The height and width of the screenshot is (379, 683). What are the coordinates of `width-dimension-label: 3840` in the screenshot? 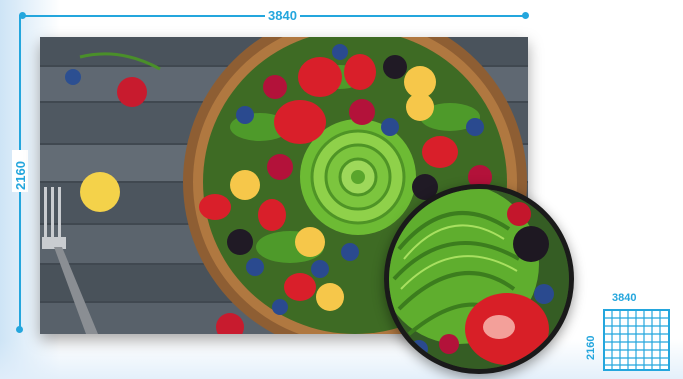 It's located at (282, 15).